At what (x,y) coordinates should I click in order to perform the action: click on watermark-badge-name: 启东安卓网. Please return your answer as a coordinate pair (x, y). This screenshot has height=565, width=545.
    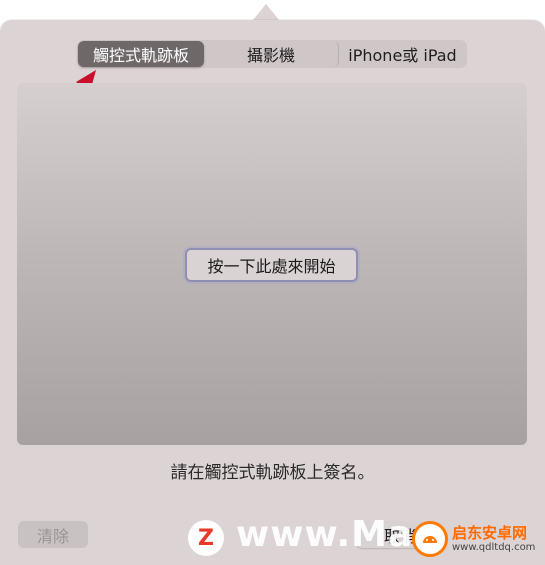
    Looking at the image, I should click on (490, 533).